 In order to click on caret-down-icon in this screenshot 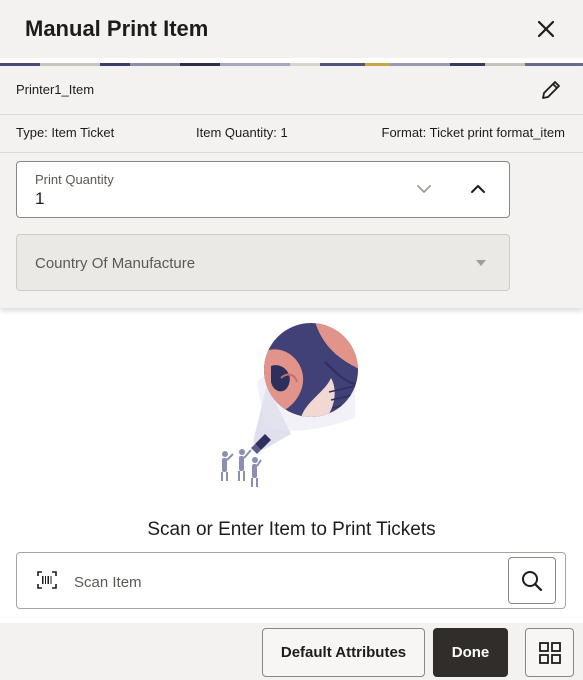, I will do `click(481, 263)`.